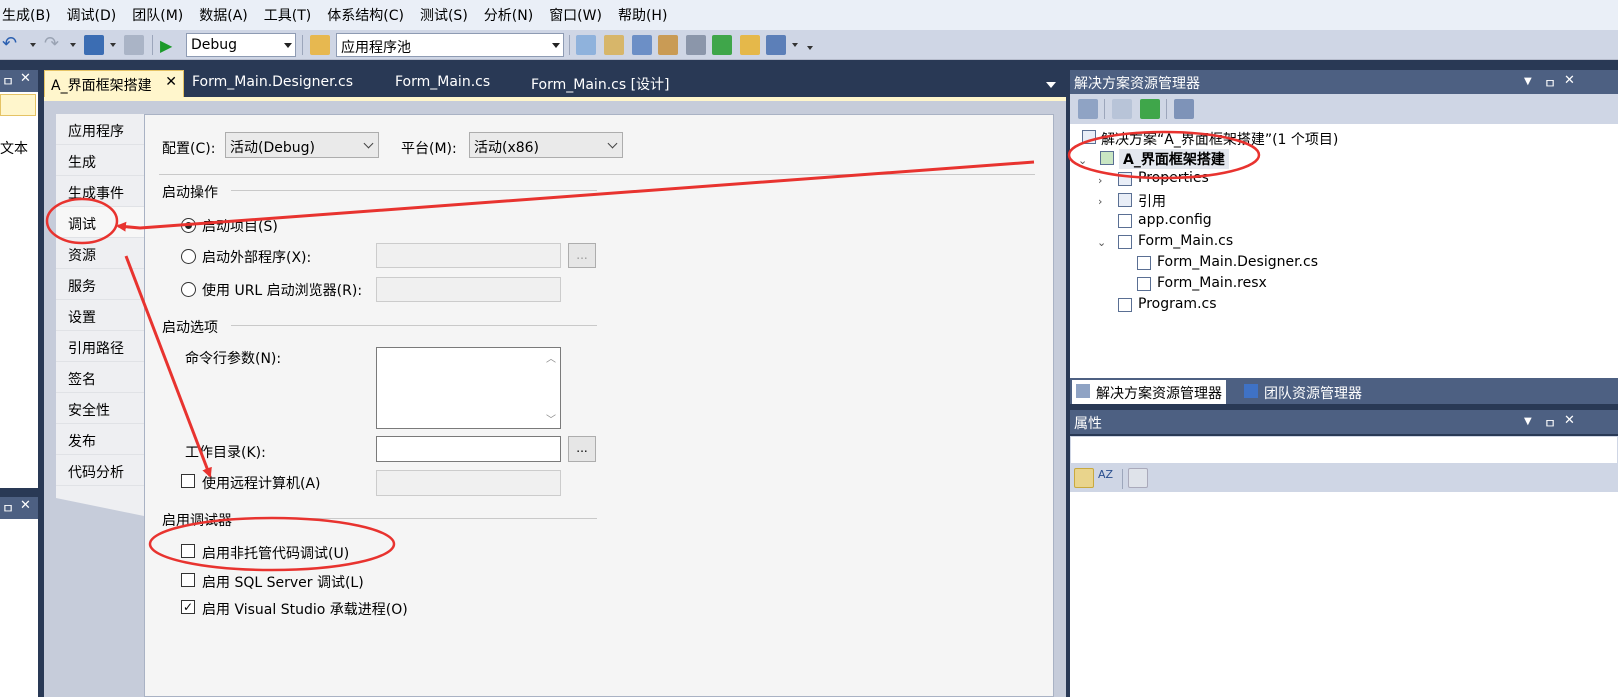  I want to click on tab-form-main-design: Form_Main.cs [设计], so click(600, 83).